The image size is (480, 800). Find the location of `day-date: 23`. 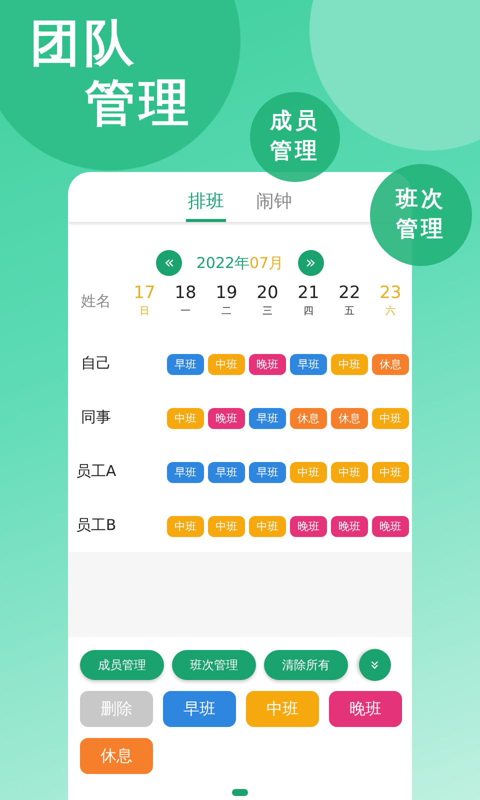

day-date: 23 is located at coordinates (391, 293).